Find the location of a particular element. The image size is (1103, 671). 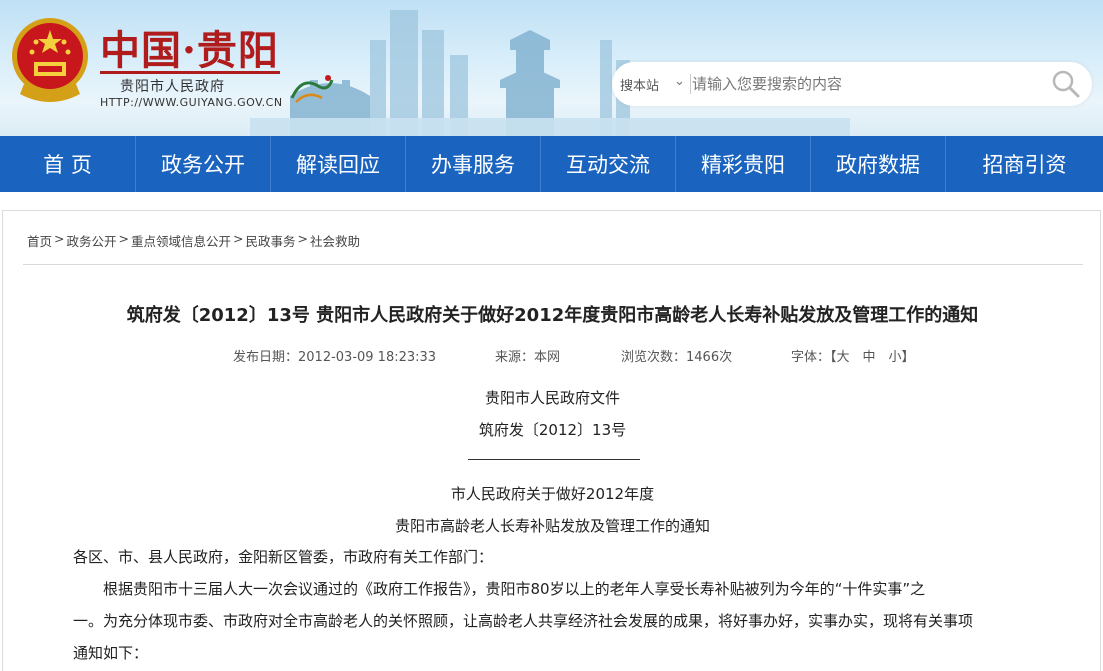

doc-number: 筑府发〔2012〕13号 is located at coordinates (552, 430).